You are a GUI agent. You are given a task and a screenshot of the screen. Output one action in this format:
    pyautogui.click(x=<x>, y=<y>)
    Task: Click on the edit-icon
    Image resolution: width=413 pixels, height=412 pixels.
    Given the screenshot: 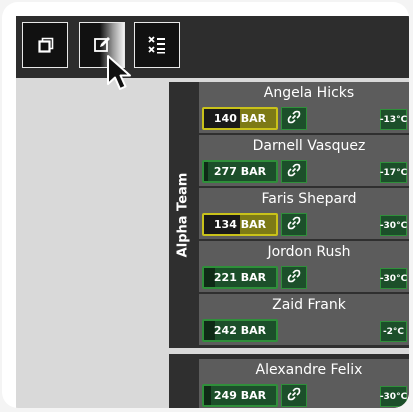 What is the action you would take?
    pyautogui.click(x=102, y=45)
    